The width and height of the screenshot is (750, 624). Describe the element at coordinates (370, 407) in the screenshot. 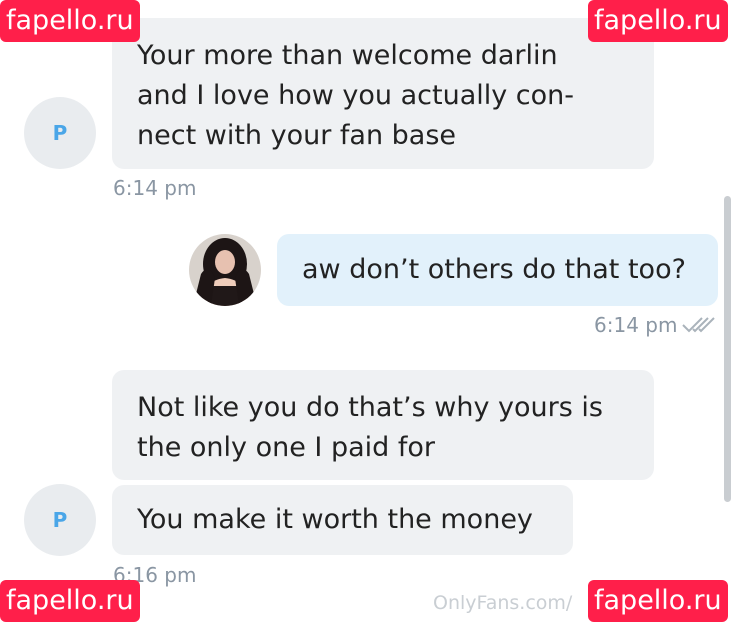

I see `message-line: Not like you do that’s why yours is` at that location.